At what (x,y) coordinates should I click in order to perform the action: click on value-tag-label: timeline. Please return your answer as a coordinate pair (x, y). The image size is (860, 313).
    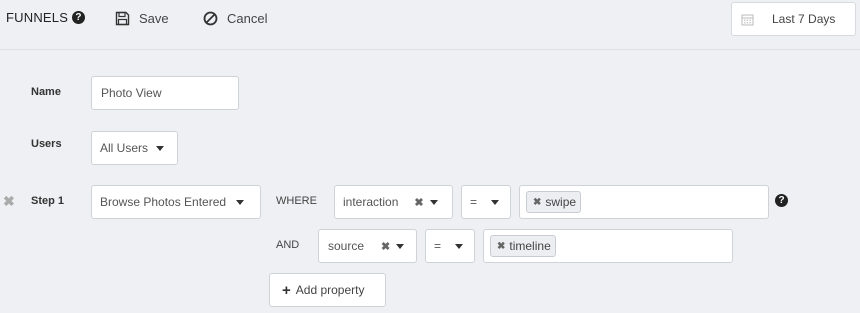
    Looking at the image, I should click on (530, 246).